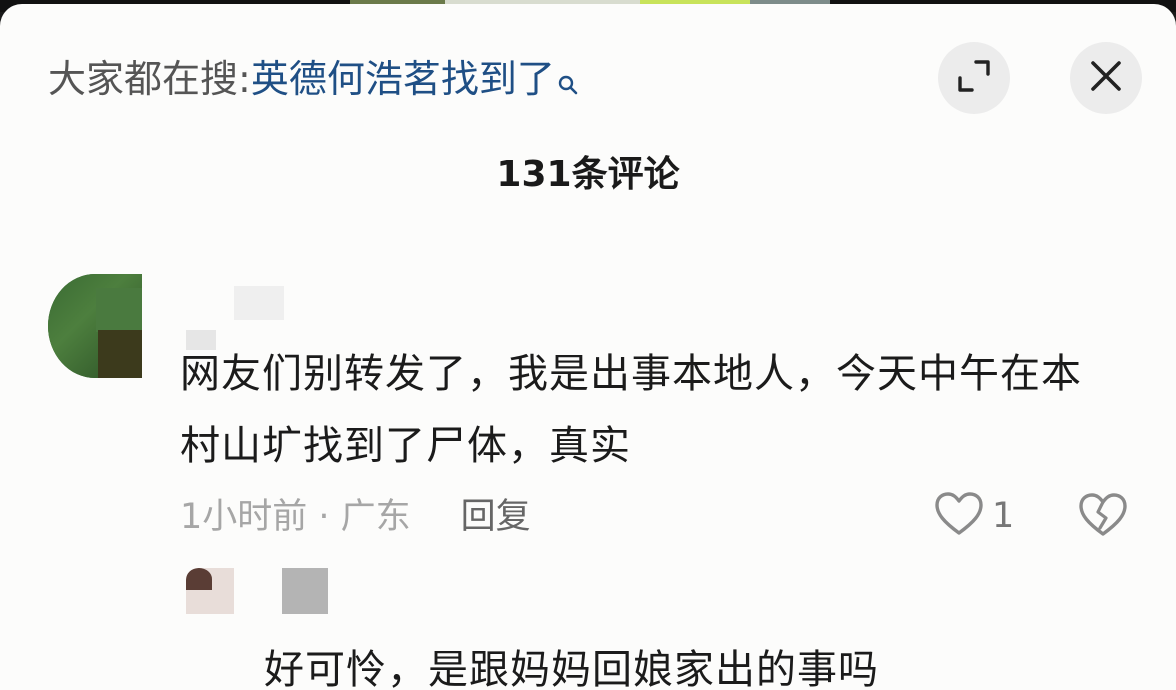 The image size is (1176, 690). I want to click on trending-search-term: 英德何浩茗找到了, so click(403, 79).